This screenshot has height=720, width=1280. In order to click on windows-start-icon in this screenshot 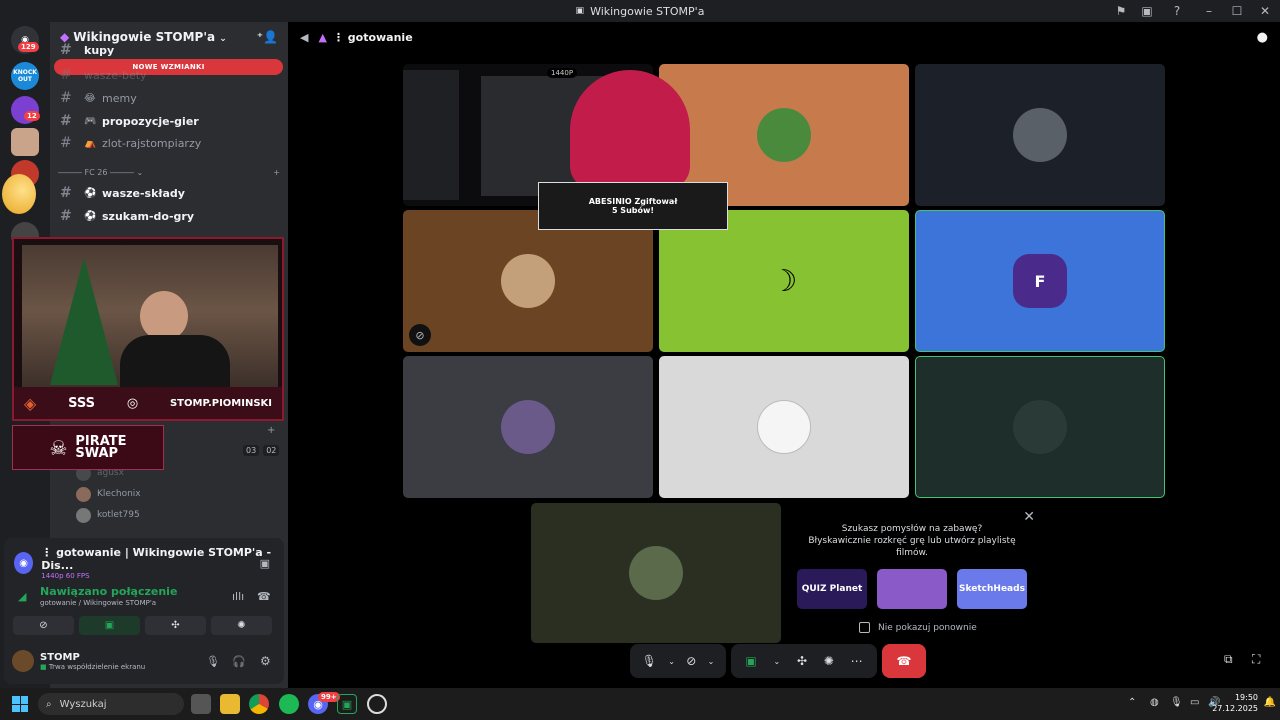, I will do `click(20, 704)`.